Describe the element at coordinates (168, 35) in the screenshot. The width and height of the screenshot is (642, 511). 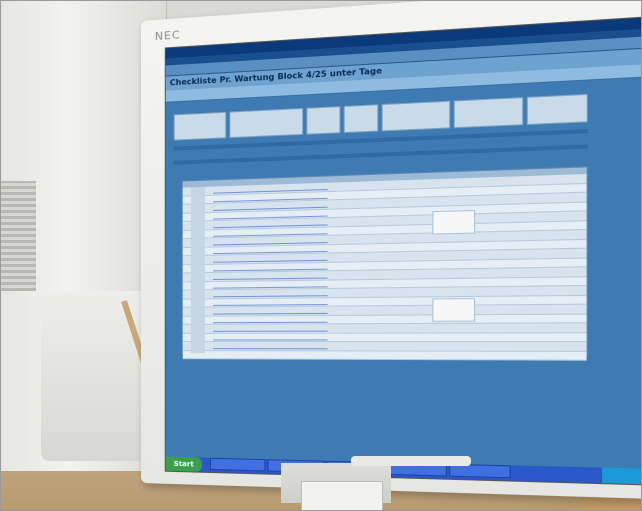
I see `brand-logo: NEC` at that location.